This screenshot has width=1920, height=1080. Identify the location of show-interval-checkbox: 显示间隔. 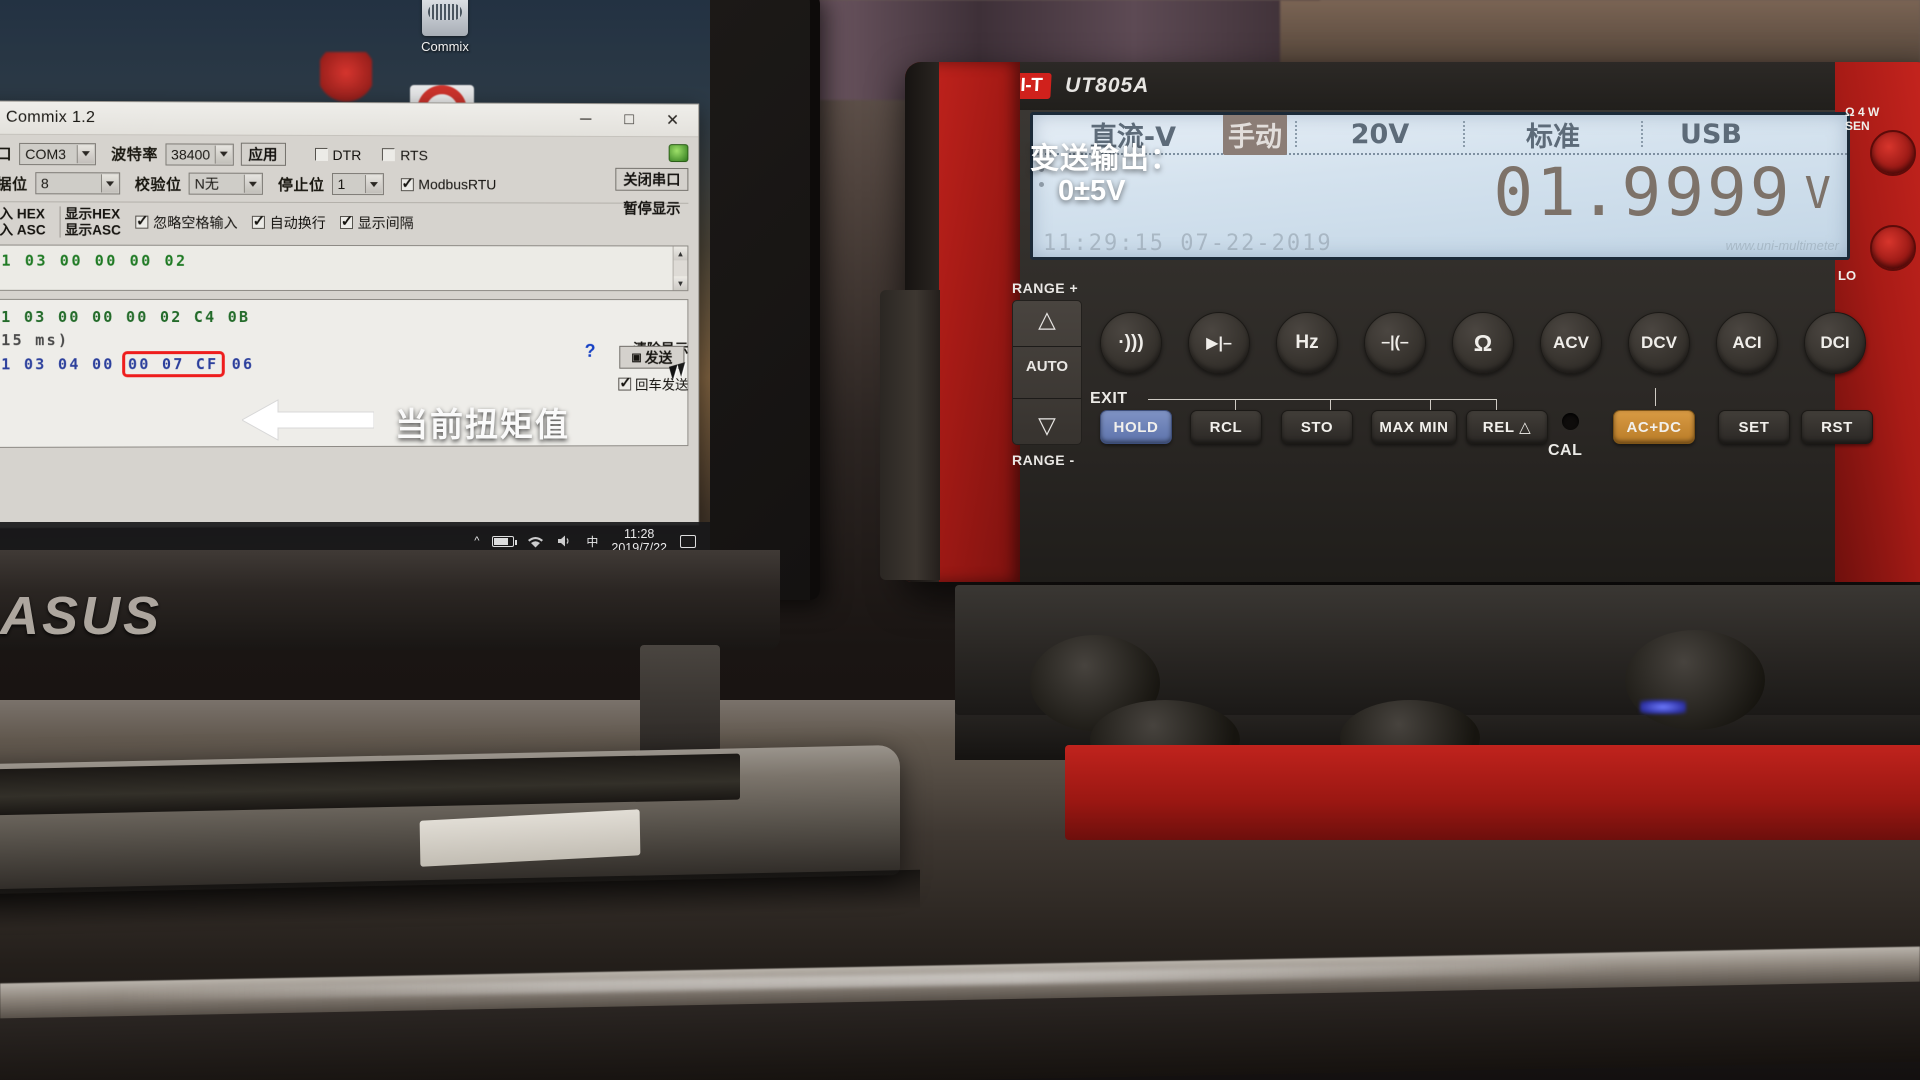
(376, 223).